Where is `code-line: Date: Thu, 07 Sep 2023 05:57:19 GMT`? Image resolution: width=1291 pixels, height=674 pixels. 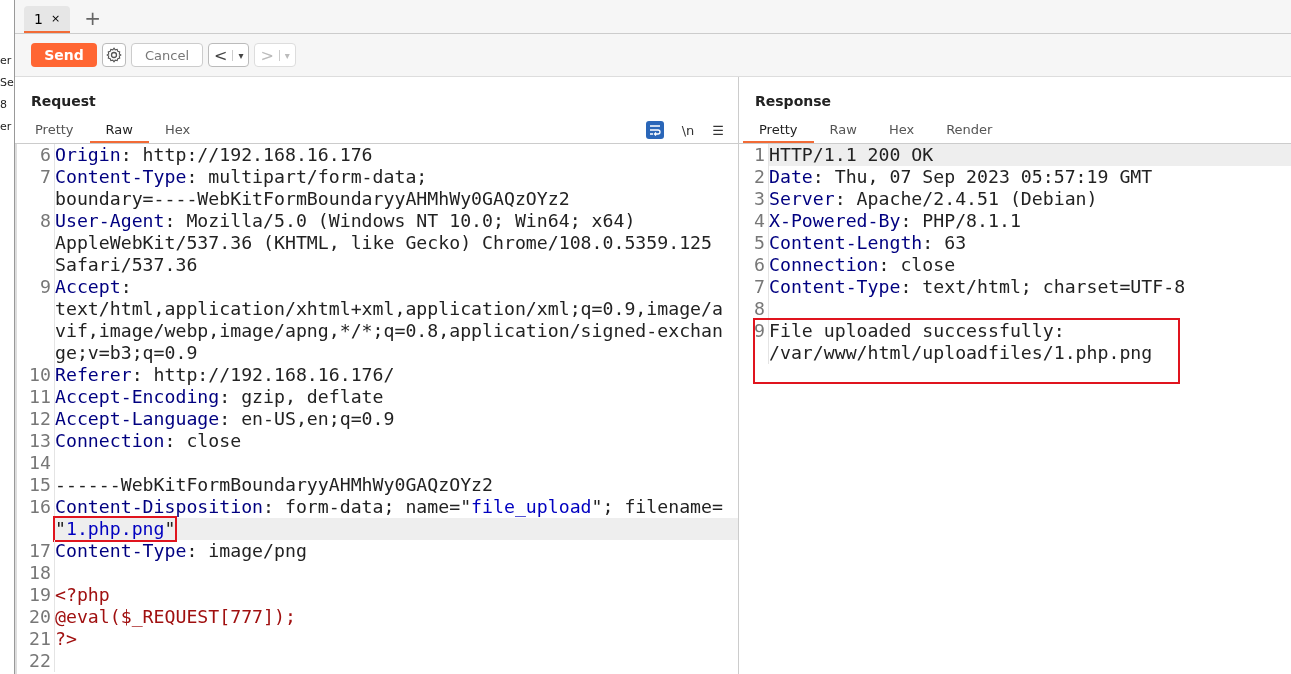 code-line: Date: Thu, 07 Sep 2023 05:57:19 GMT is located at coordinates (961, 176).